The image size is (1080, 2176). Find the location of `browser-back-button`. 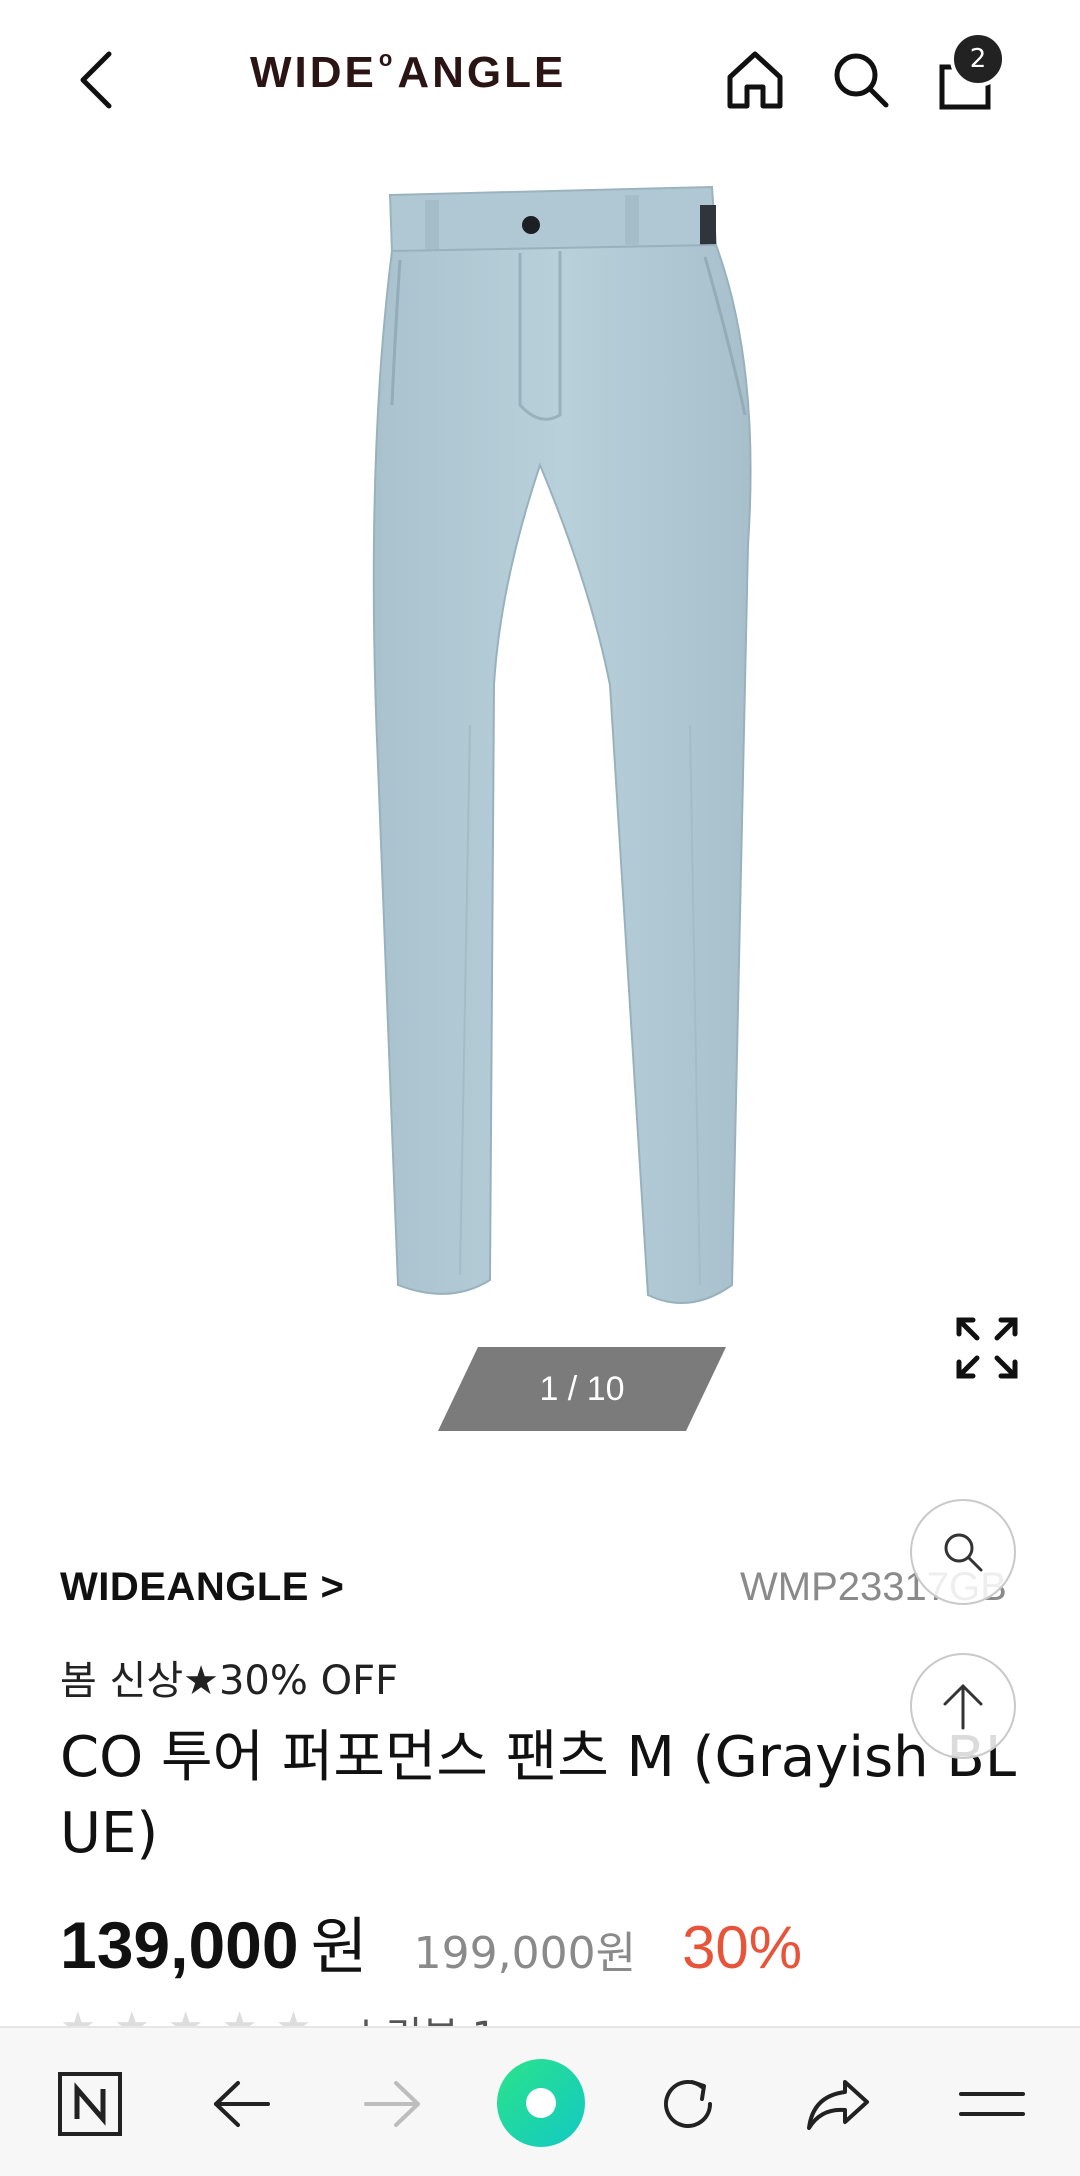

browser-back-button is located at coordinates (242, 2104).